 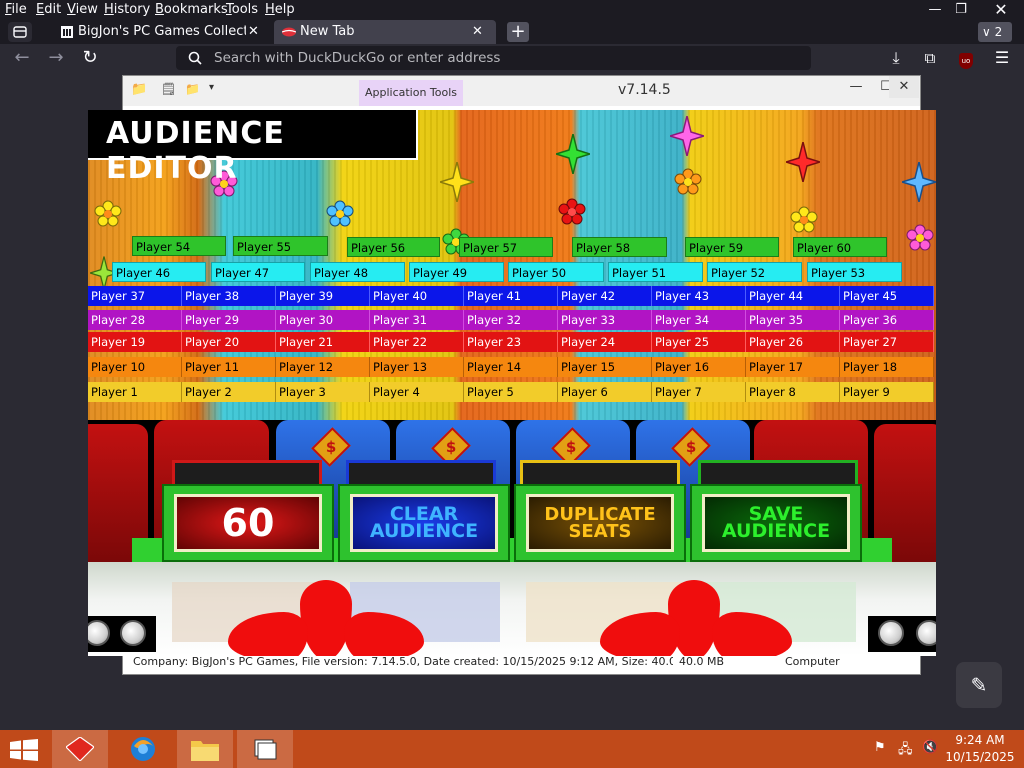 What do you see at coordinates (323, 342) in the screenshot?
I see `seat-button: Player 21` at bounding box center [323, 342].